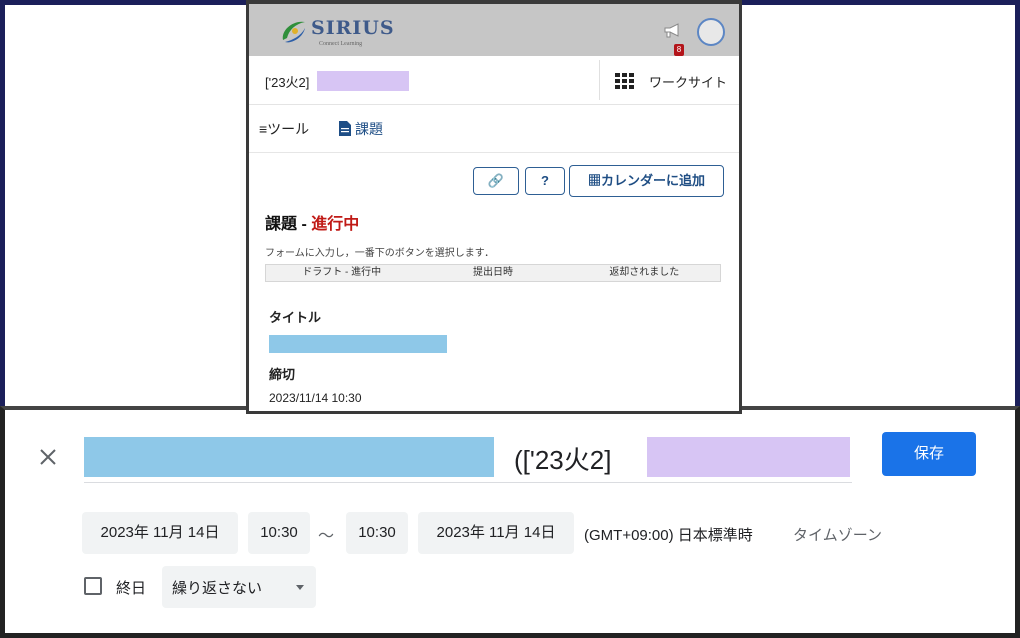  What do you see at coordinates (369, 129) in the screenshot?
I see `assignments-label: 課題` at bounding box center [369, 129].